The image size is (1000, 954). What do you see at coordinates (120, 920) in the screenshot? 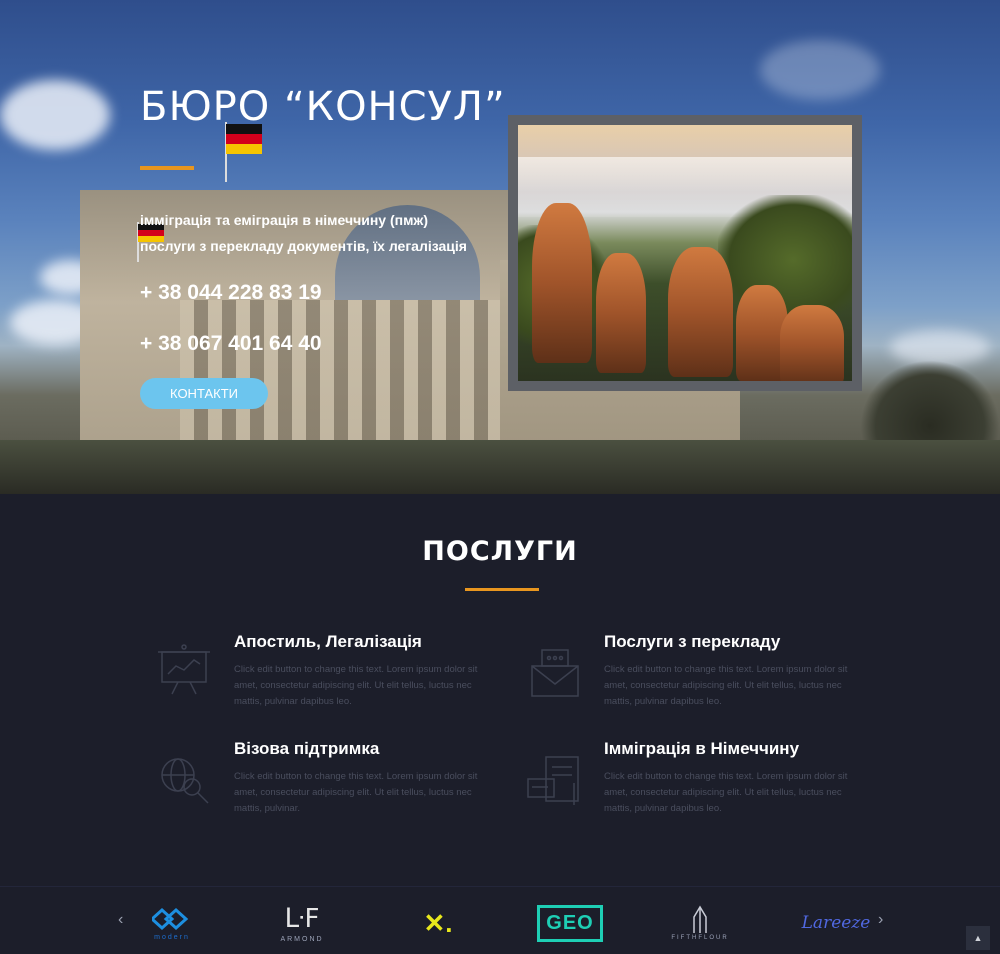
I see `carousel-prev-arrow: ‹` at bounding box center [120, 920].